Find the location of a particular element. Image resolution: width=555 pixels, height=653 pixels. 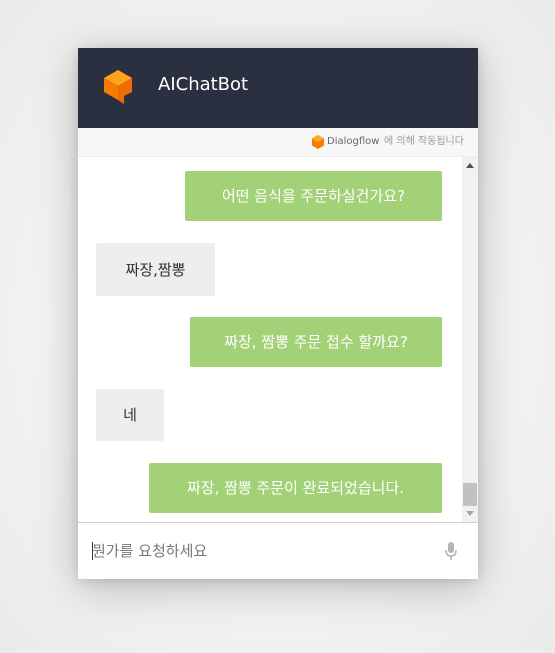

bot-message: 짜장, 짬뽕 주문 접수 할까요? is located at coordinates (316, 342).